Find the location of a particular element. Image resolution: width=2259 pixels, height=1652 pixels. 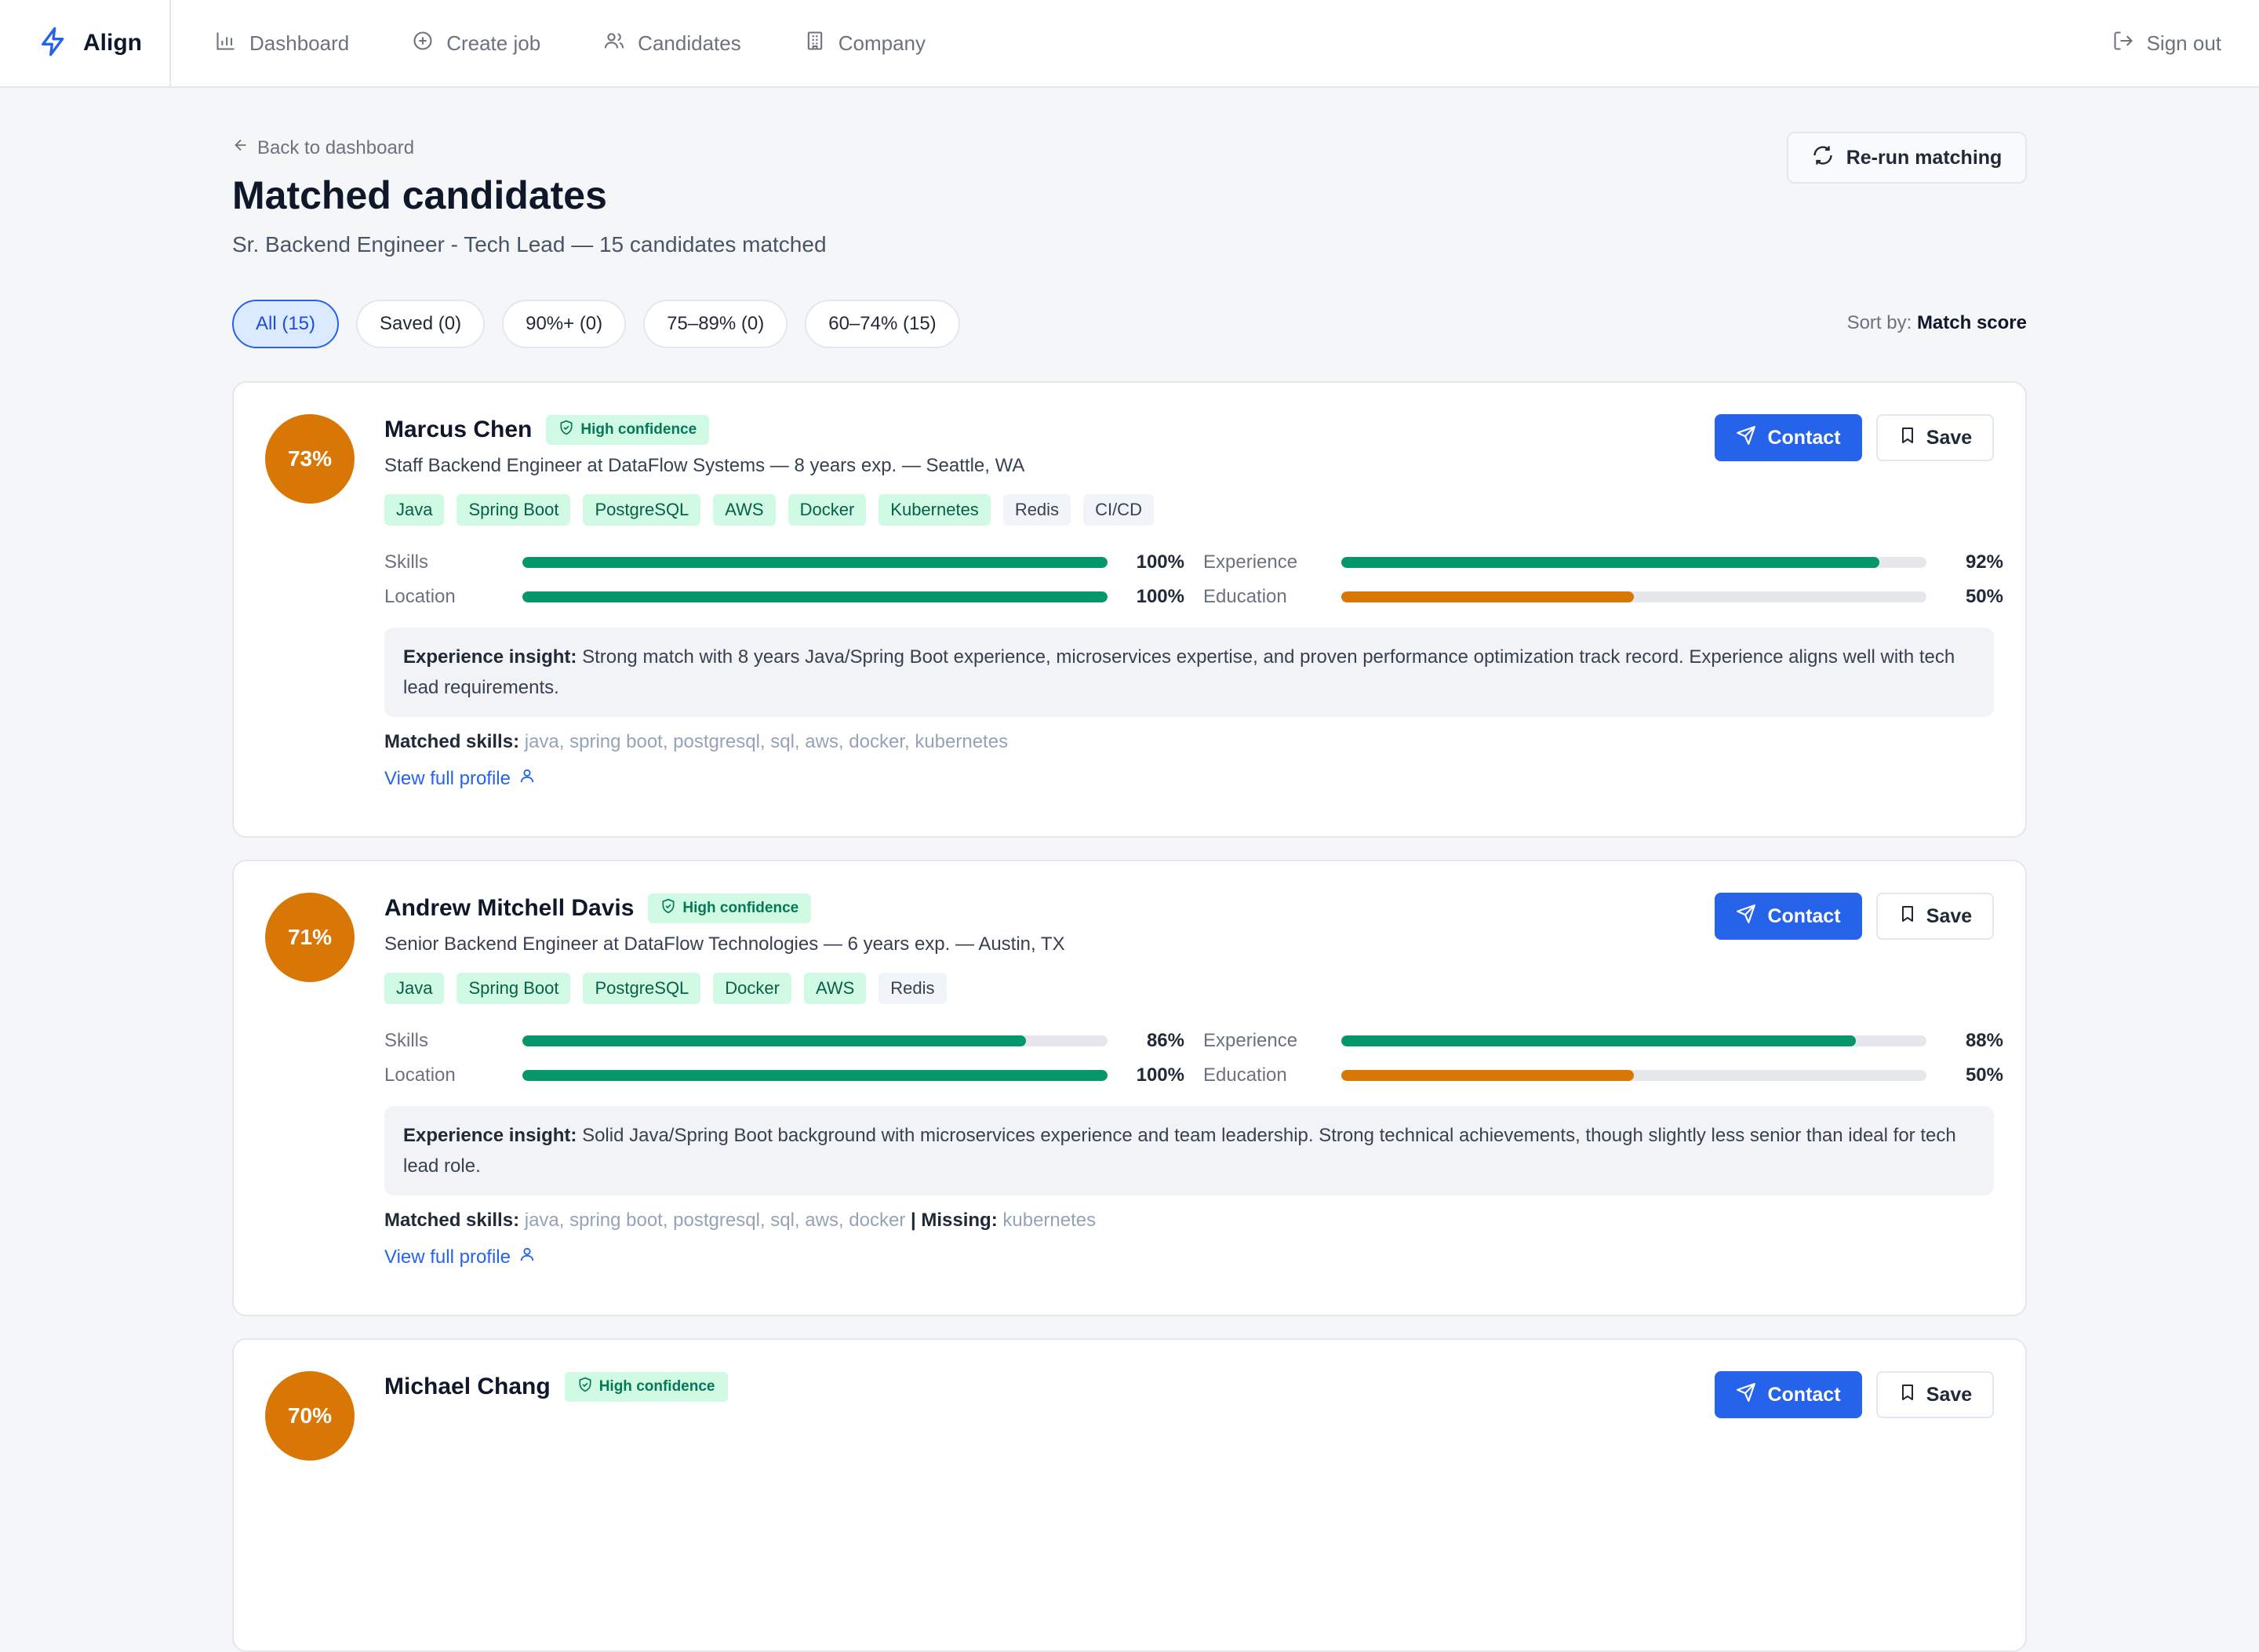

filter-saved: Saved (0) is located at coordinates (421, 324).